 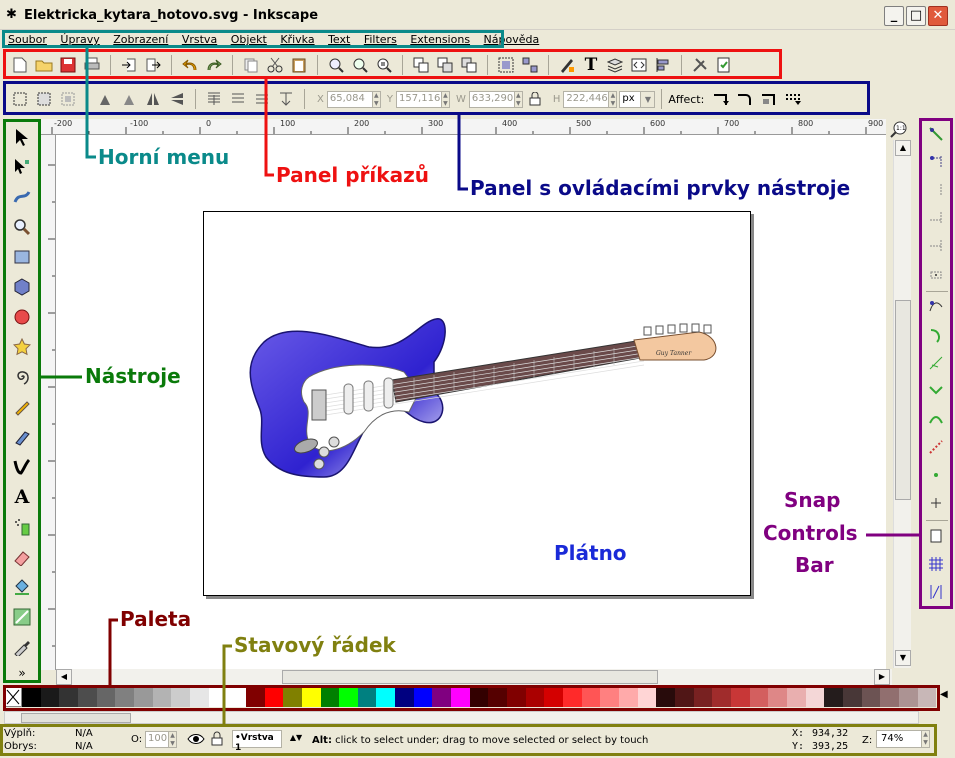 I want to click on scroll-right-button: ▶, so click(x=882, y=677).